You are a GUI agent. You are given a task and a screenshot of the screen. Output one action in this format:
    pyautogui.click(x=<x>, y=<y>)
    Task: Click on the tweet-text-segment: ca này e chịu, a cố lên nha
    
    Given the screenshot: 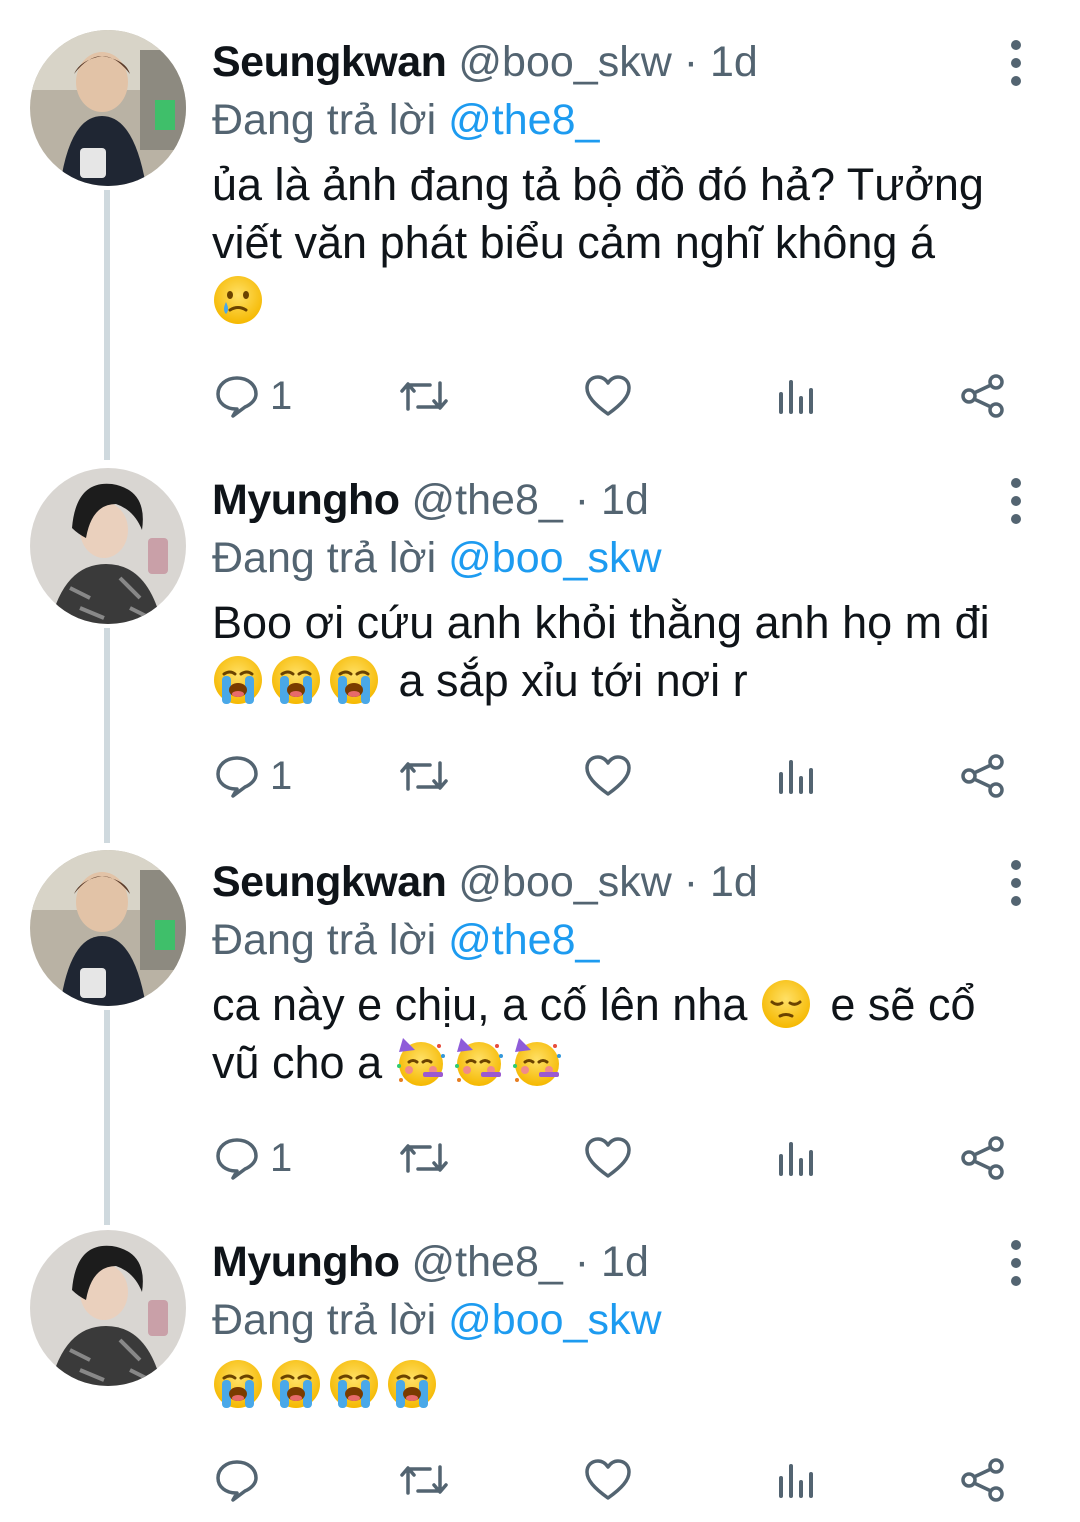 What is the action you would take?
    pyautogui.click(x=480, y=1004)
    